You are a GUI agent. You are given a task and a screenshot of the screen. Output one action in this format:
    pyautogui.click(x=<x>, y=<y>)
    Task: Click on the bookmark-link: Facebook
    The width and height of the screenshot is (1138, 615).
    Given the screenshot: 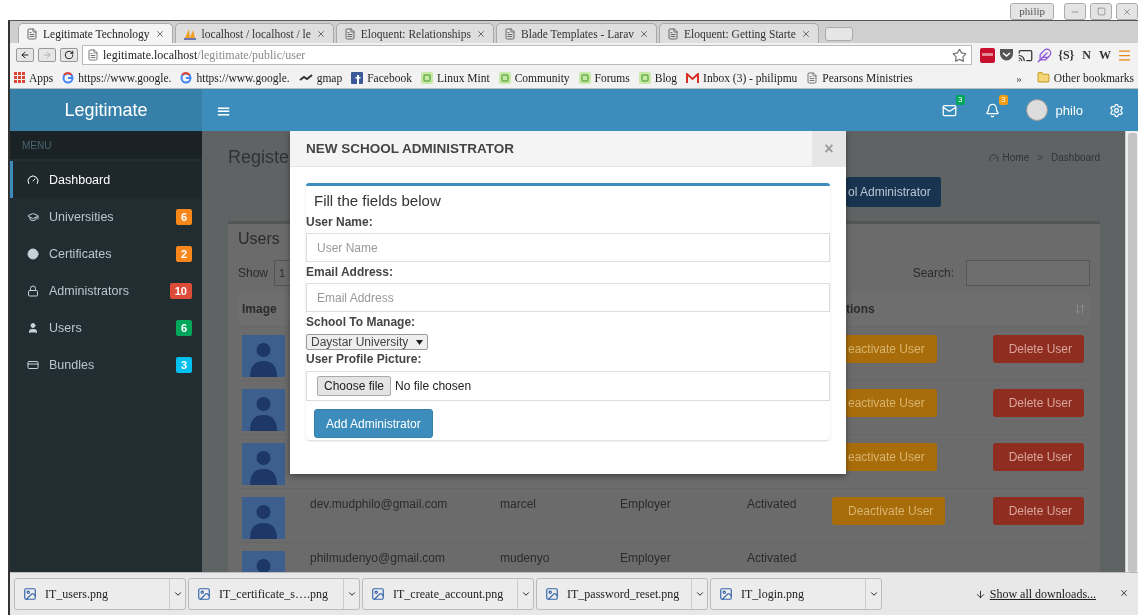 What is the action you would take?
    pyautogui.click(x=381, y=77)
    